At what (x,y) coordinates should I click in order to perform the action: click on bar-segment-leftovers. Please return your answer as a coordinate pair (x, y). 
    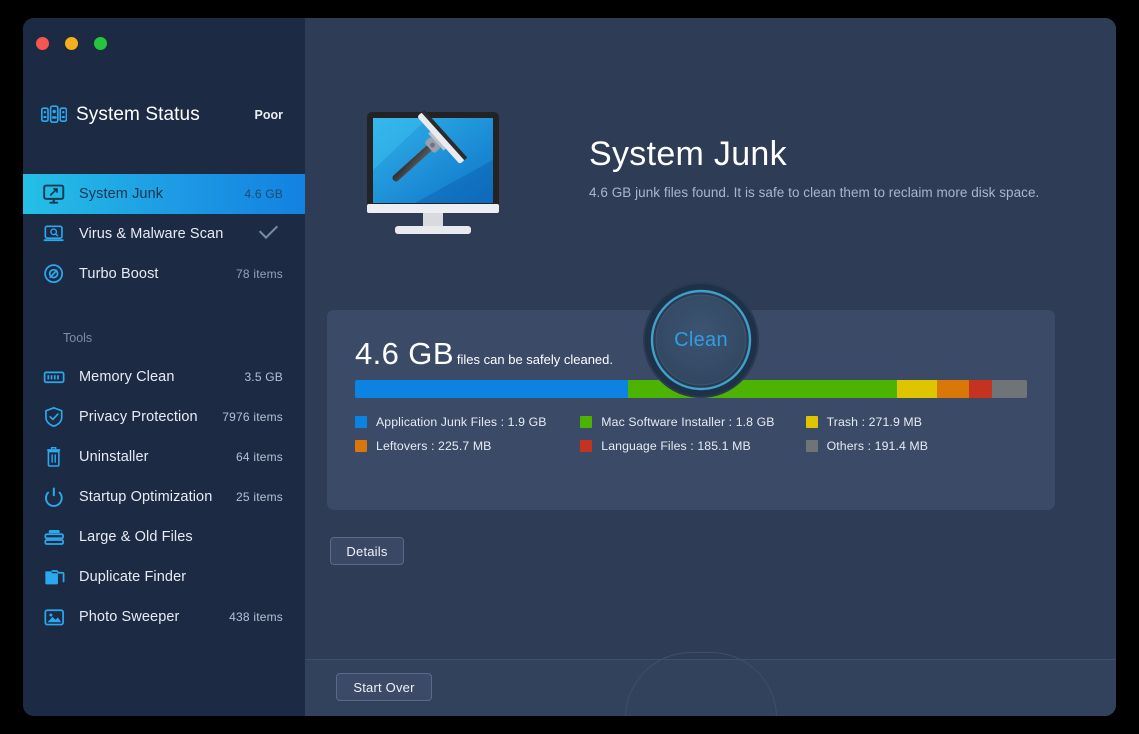
    Looking at the image, I should click on (953, 389).